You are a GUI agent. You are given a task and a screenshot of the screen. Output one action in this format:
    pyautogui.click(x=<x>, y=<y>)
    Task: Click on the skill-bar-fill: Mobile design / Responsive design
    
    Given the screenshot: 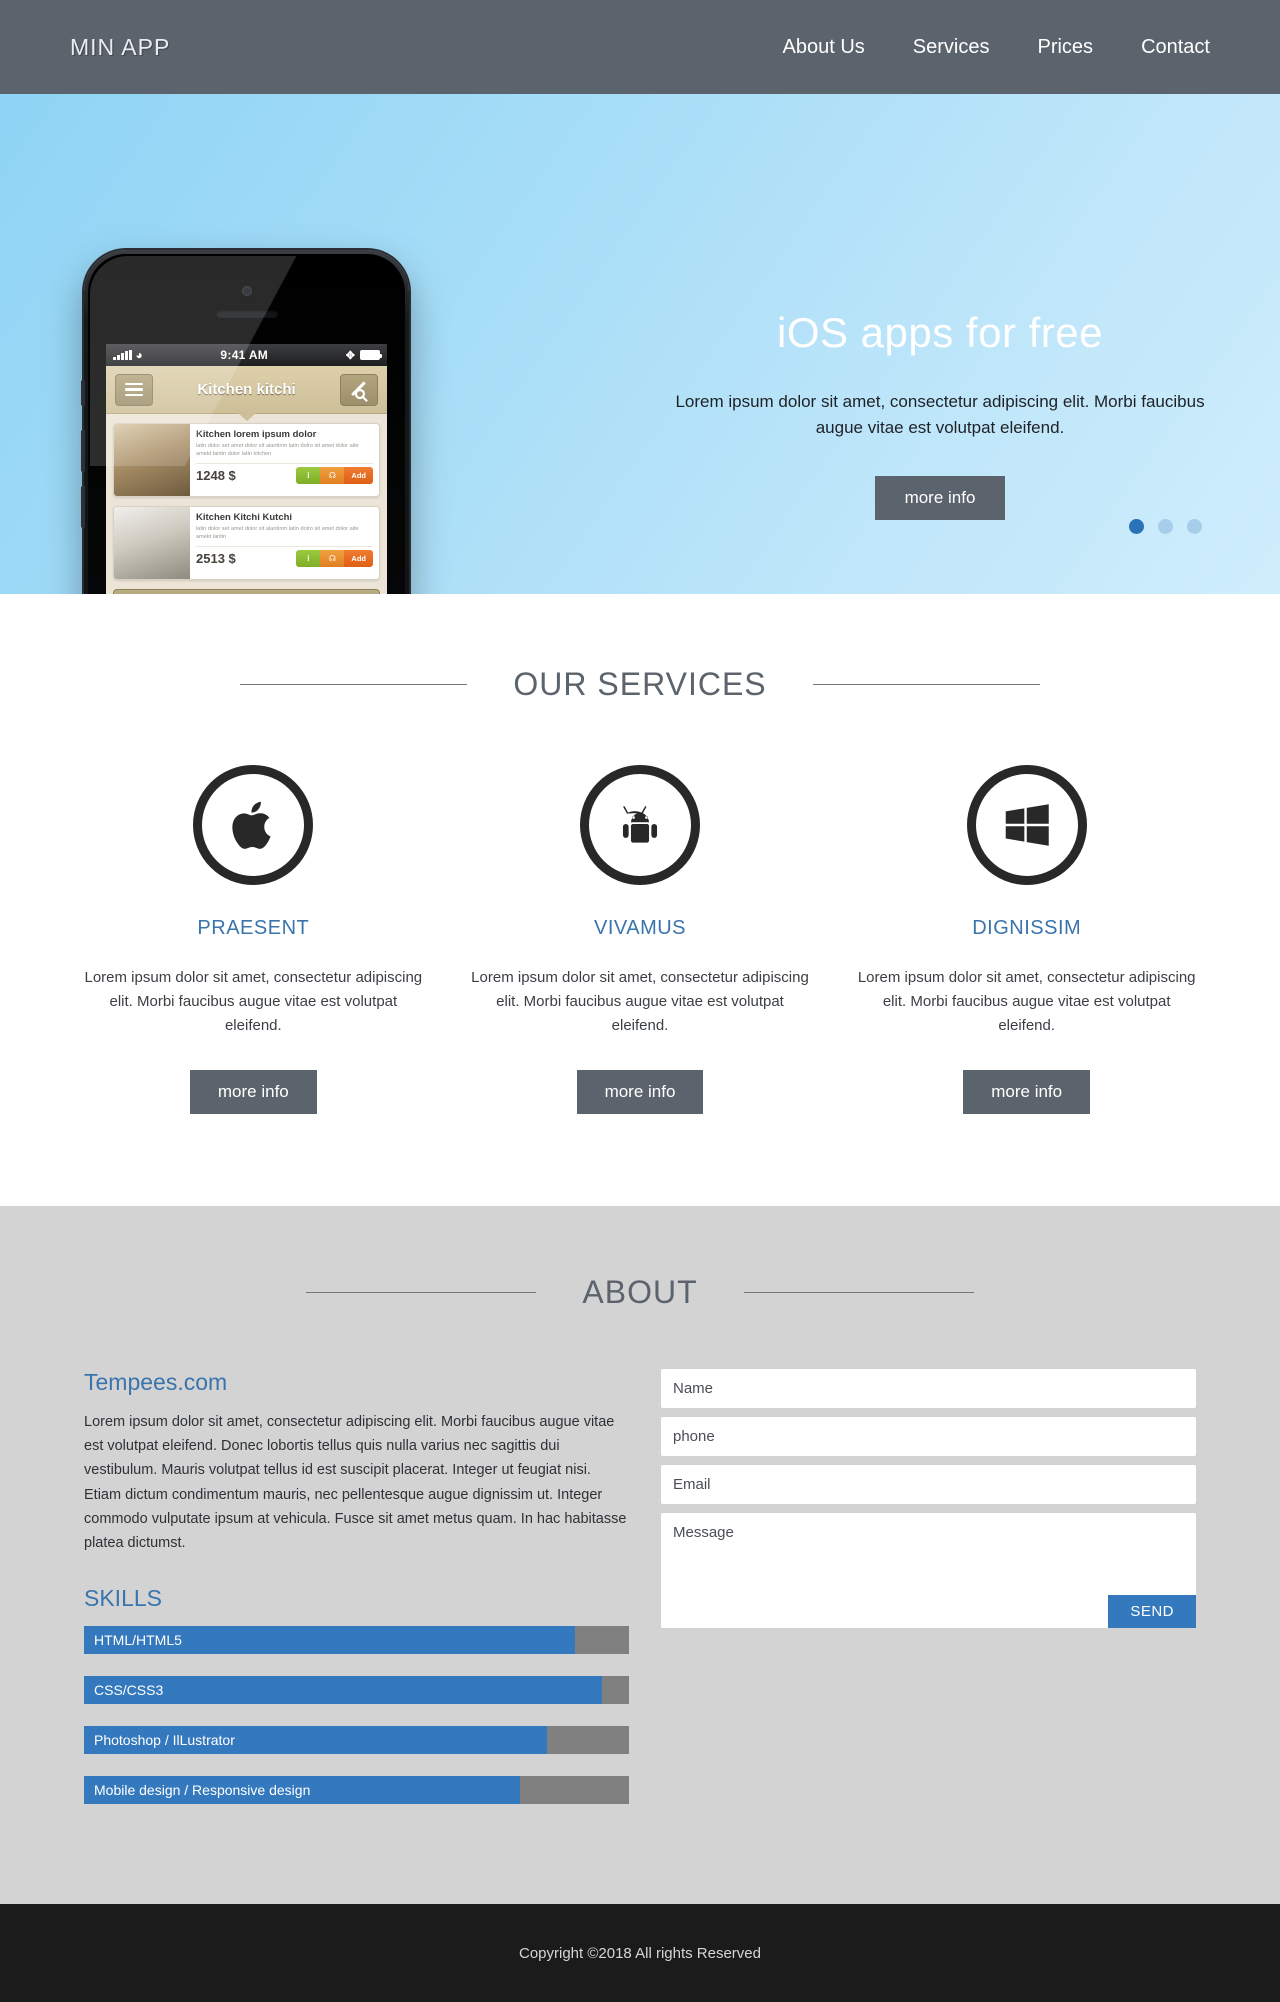 What is the action you would take?
    pyautogui.click(x=302, y=1790)
    